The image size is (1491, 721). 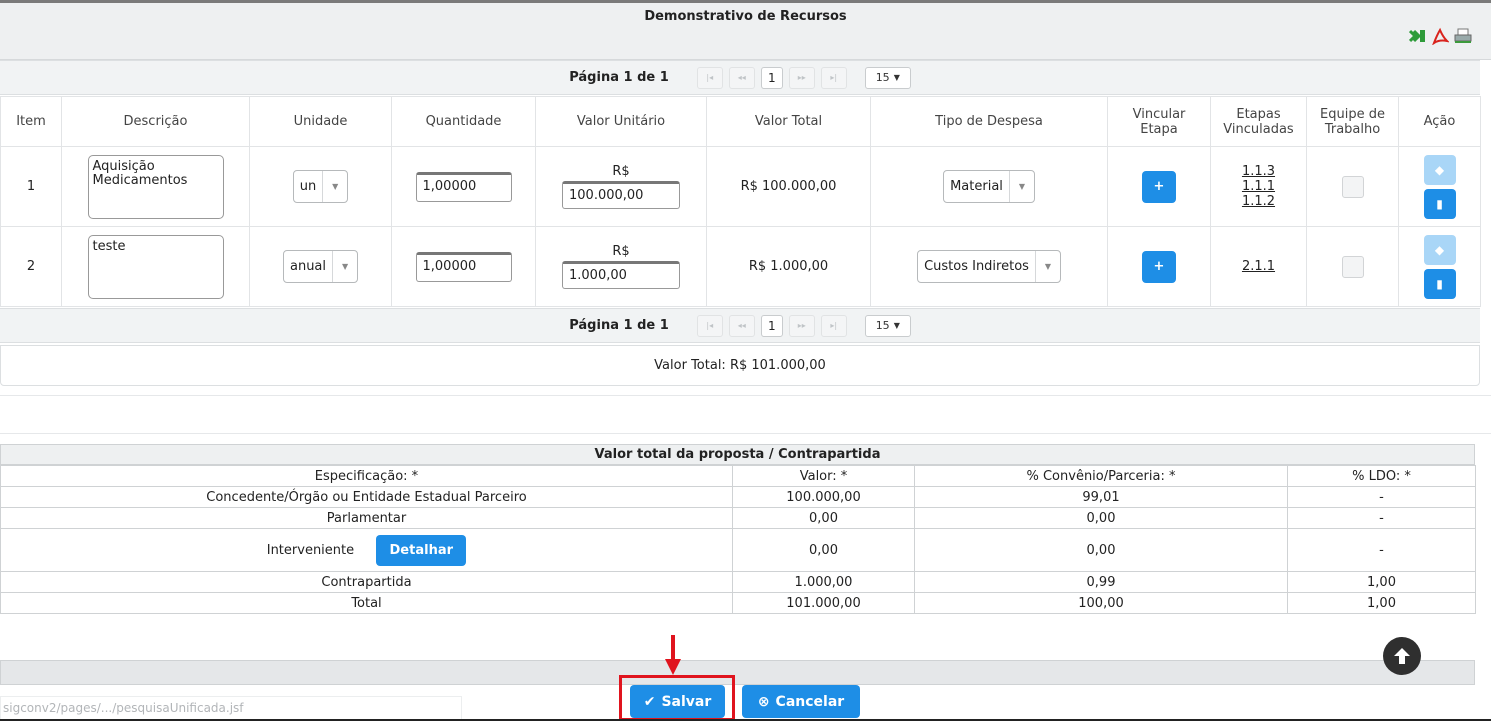 I want to click on acao-cell: ◆ ▮, so click(x=1439, y=186).